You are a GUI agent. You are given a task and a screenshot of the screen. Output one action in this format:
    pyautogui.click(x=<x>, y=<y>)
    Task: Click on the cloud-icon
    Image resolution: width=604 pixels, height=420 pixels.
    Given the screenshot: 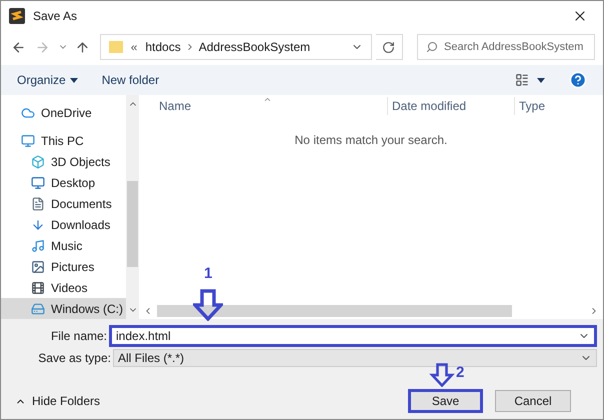 What is the action you would take?
    pyautogui.click(x=28, y=113)
    